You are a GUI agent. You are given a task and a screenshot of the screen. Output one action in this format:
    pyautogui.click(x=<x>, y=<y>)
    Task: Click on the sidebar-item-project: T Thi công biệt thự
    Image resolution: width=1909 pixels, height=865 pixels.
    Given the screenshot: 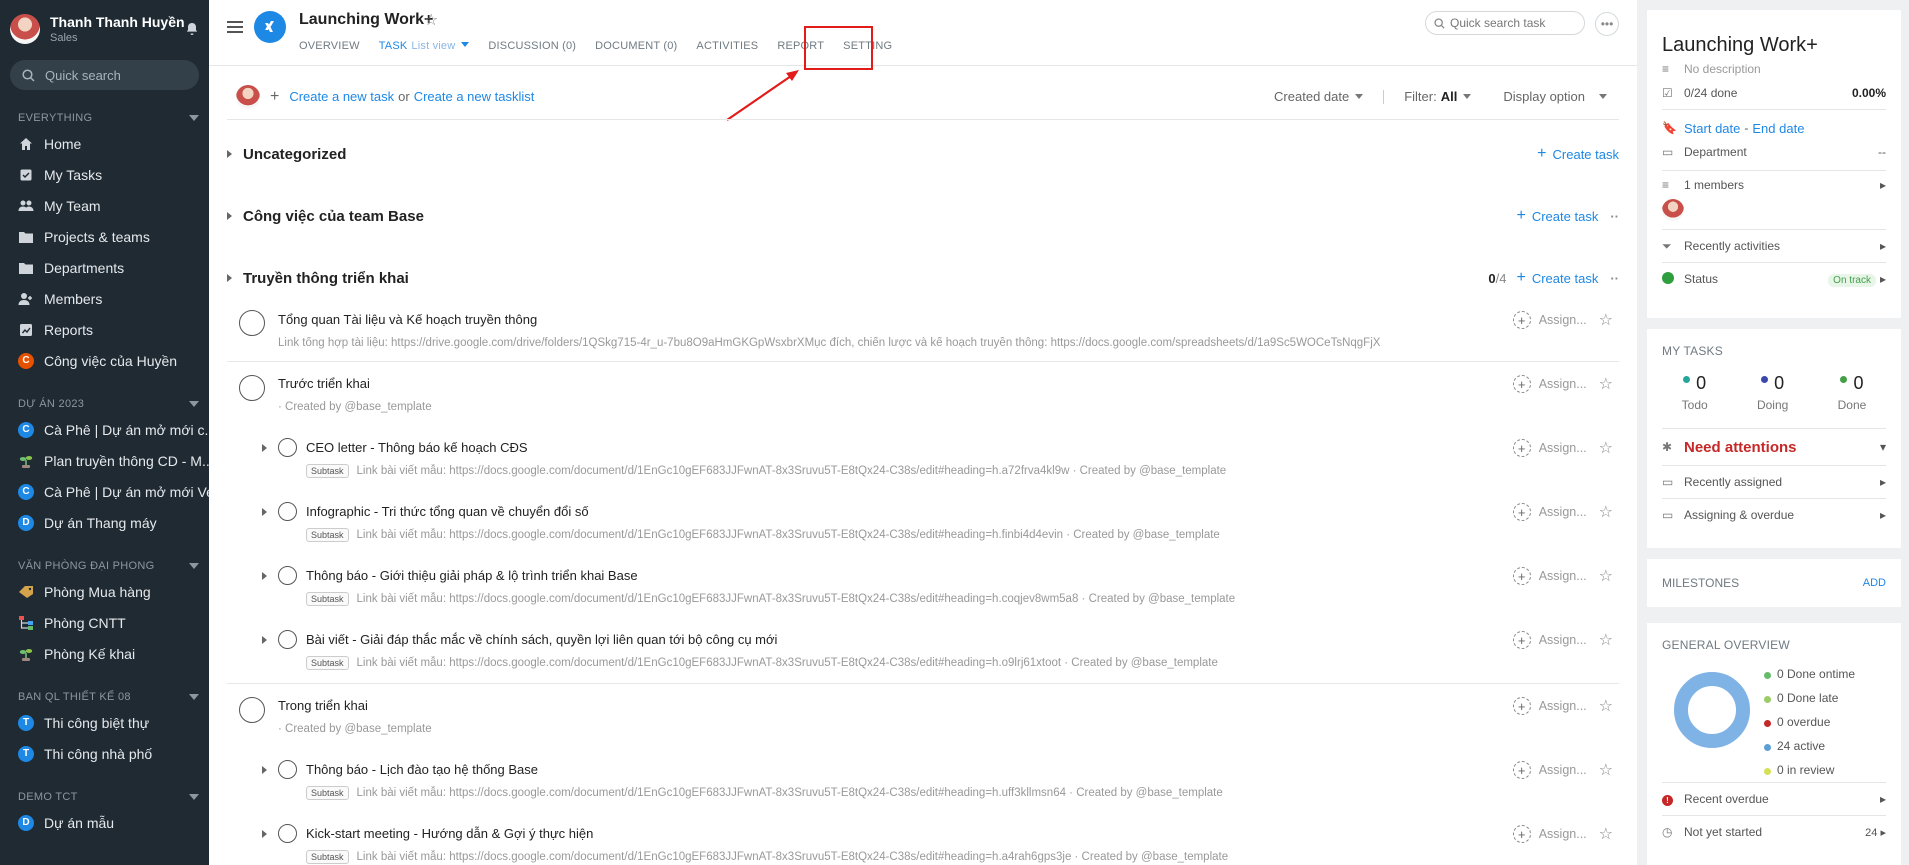 What is the action you would take?
    pyautogui.click(x=104, y=722)
    